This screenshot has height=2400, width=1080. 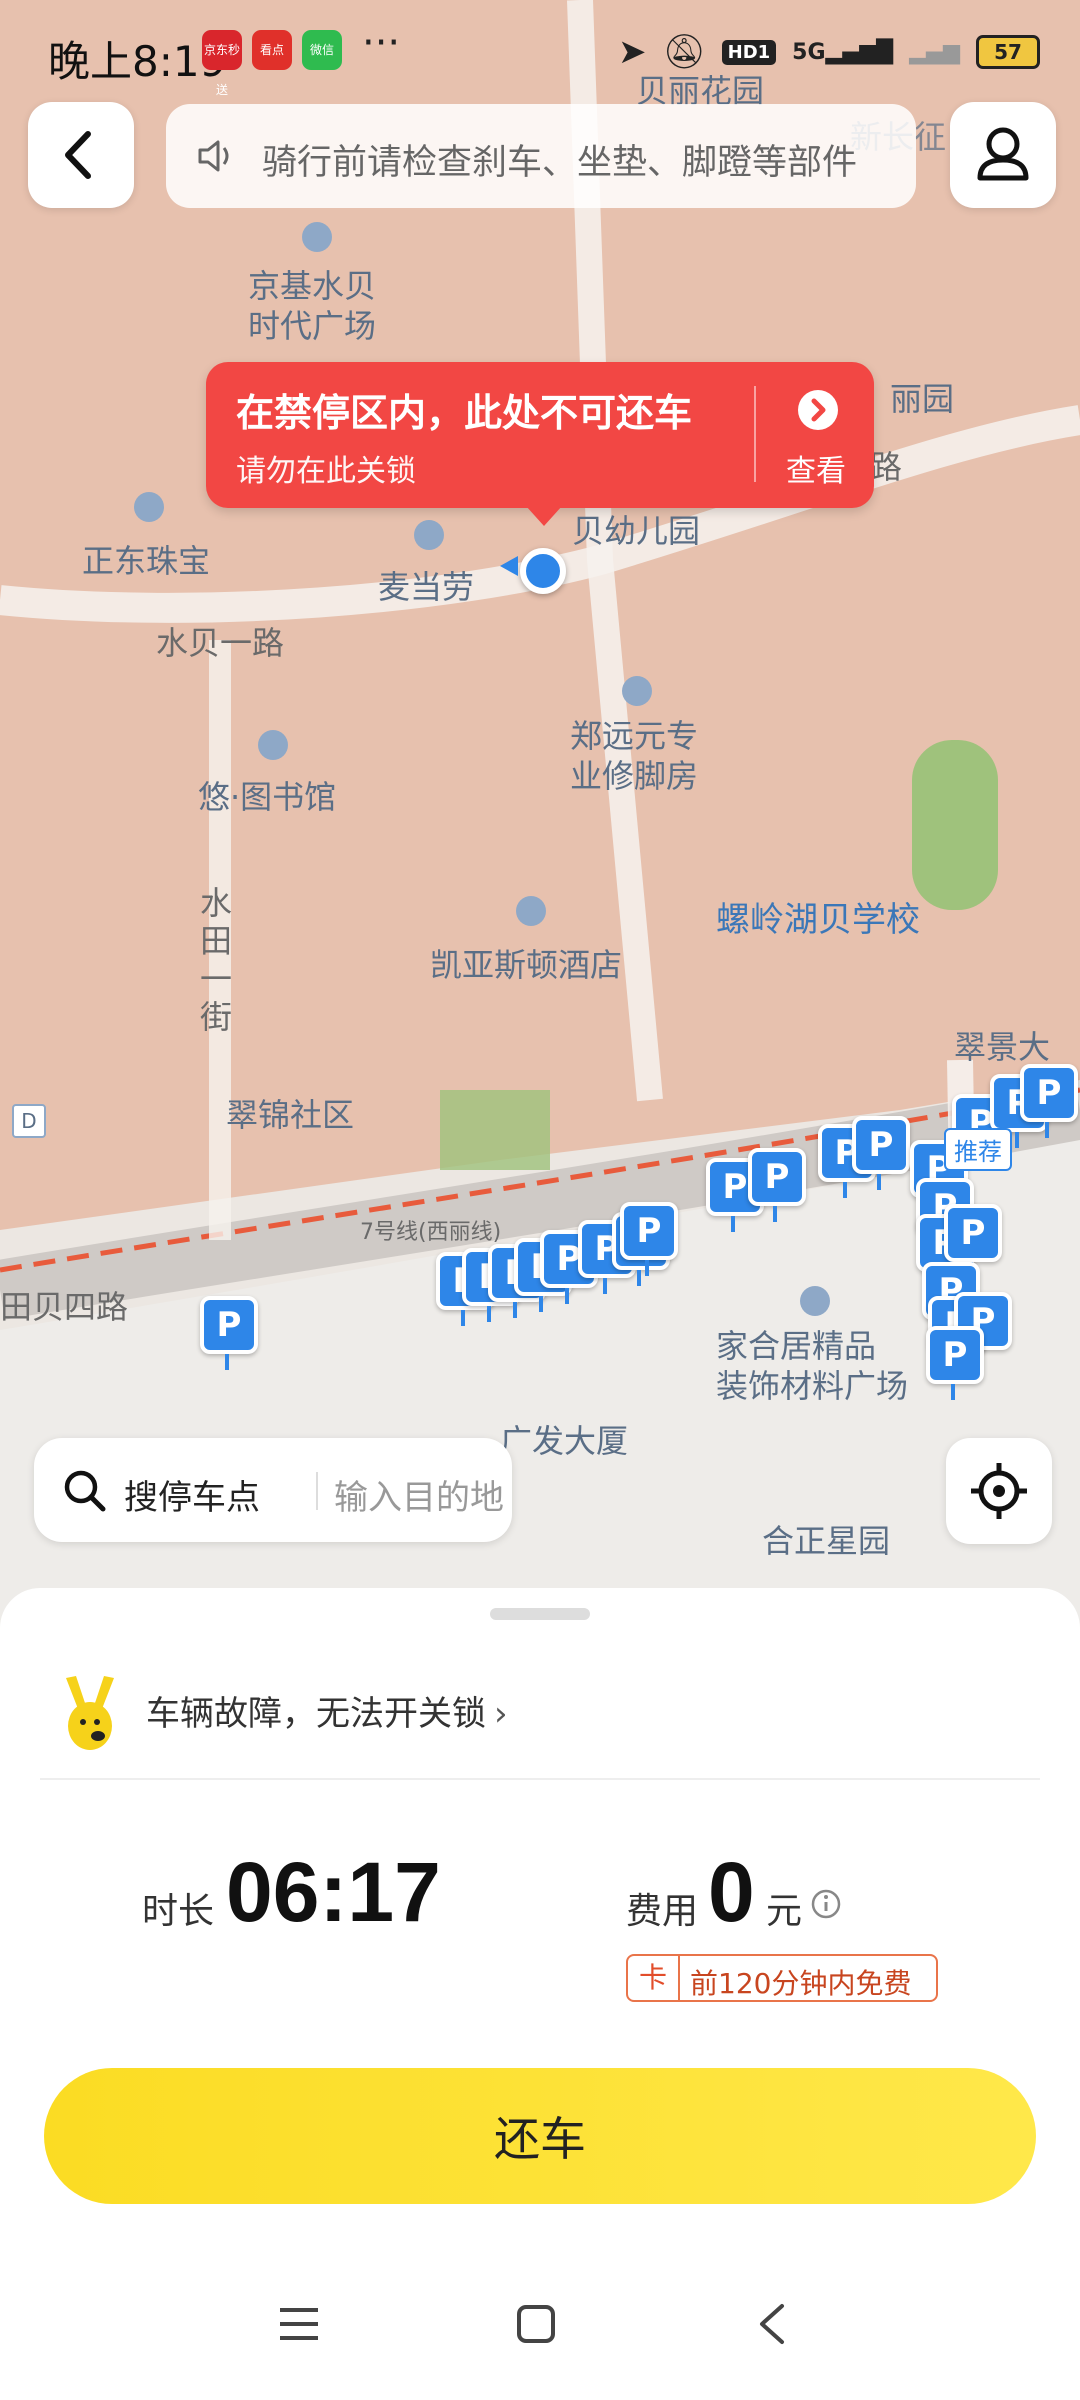 What do you see at coordinates (1008, 52) in the screenshot?
I see `battery-icon: 57` at bounding box center [1008, 52].